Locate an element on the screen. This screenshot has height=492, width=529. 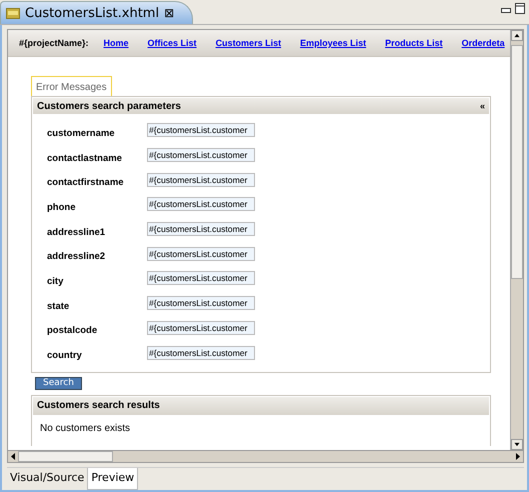
field-label: contactlastname is located at coordinates (85, 158).